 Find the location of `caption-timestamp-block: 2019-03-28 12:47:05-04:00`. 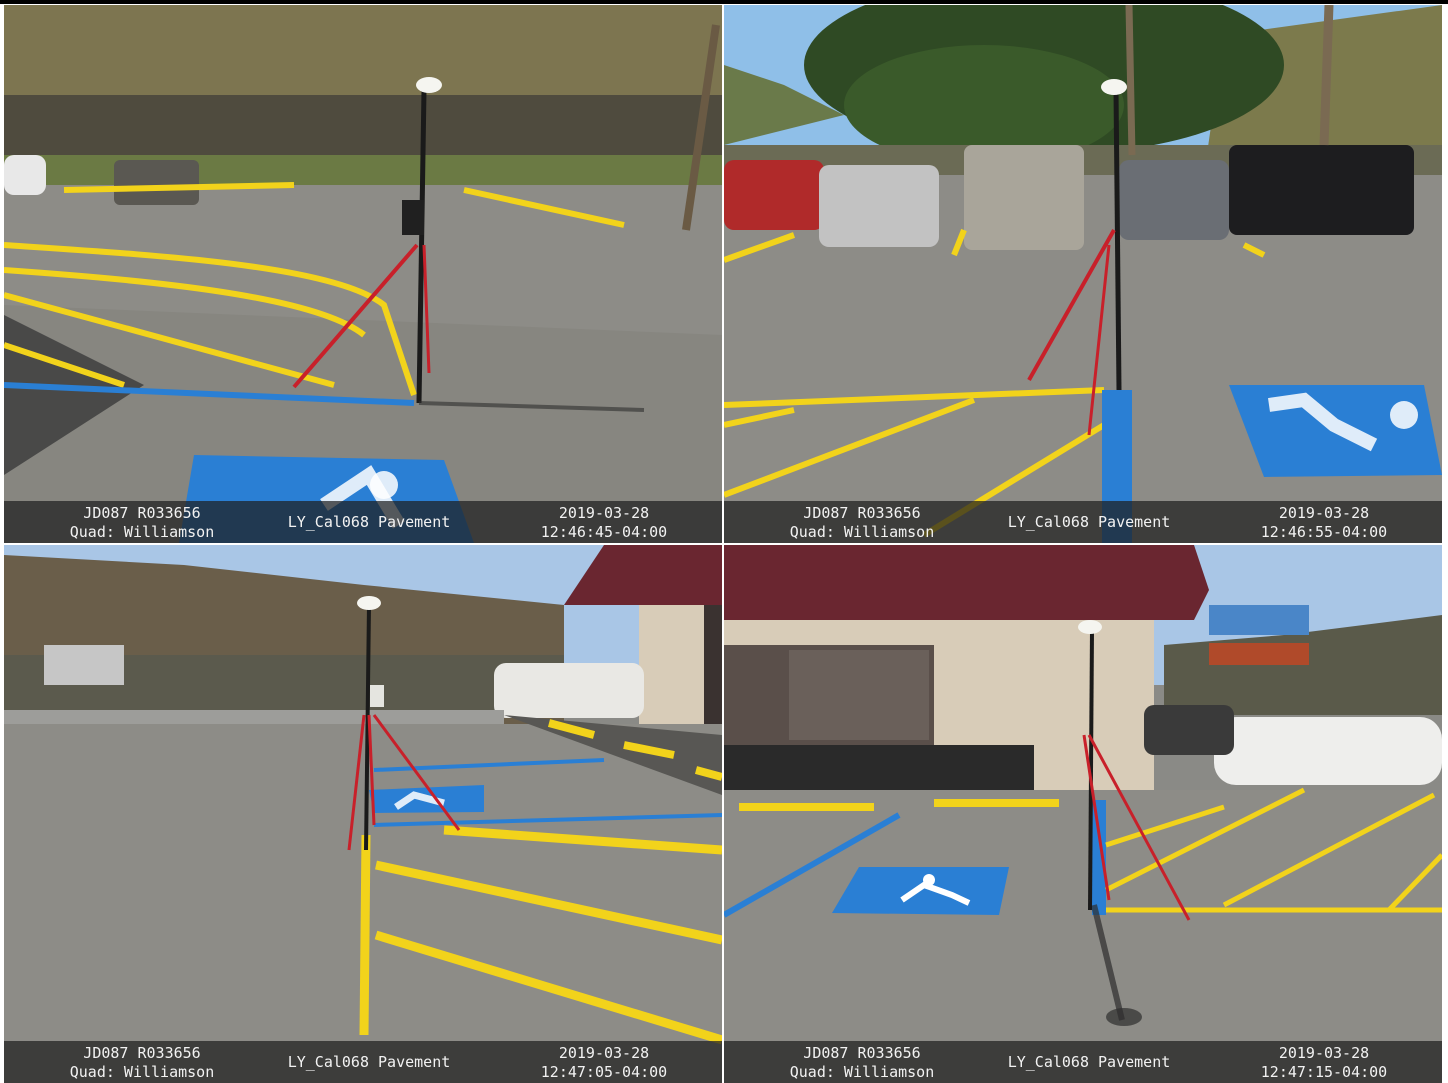

caption-timestamp-block: 2019-03-28 12:47:05-04:00 is located at coordinates (604, 1063).